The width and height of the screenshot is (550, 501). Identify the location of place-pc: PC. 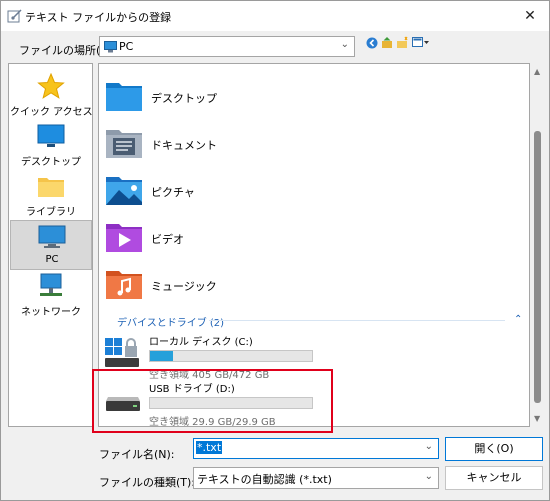
(51, 245).